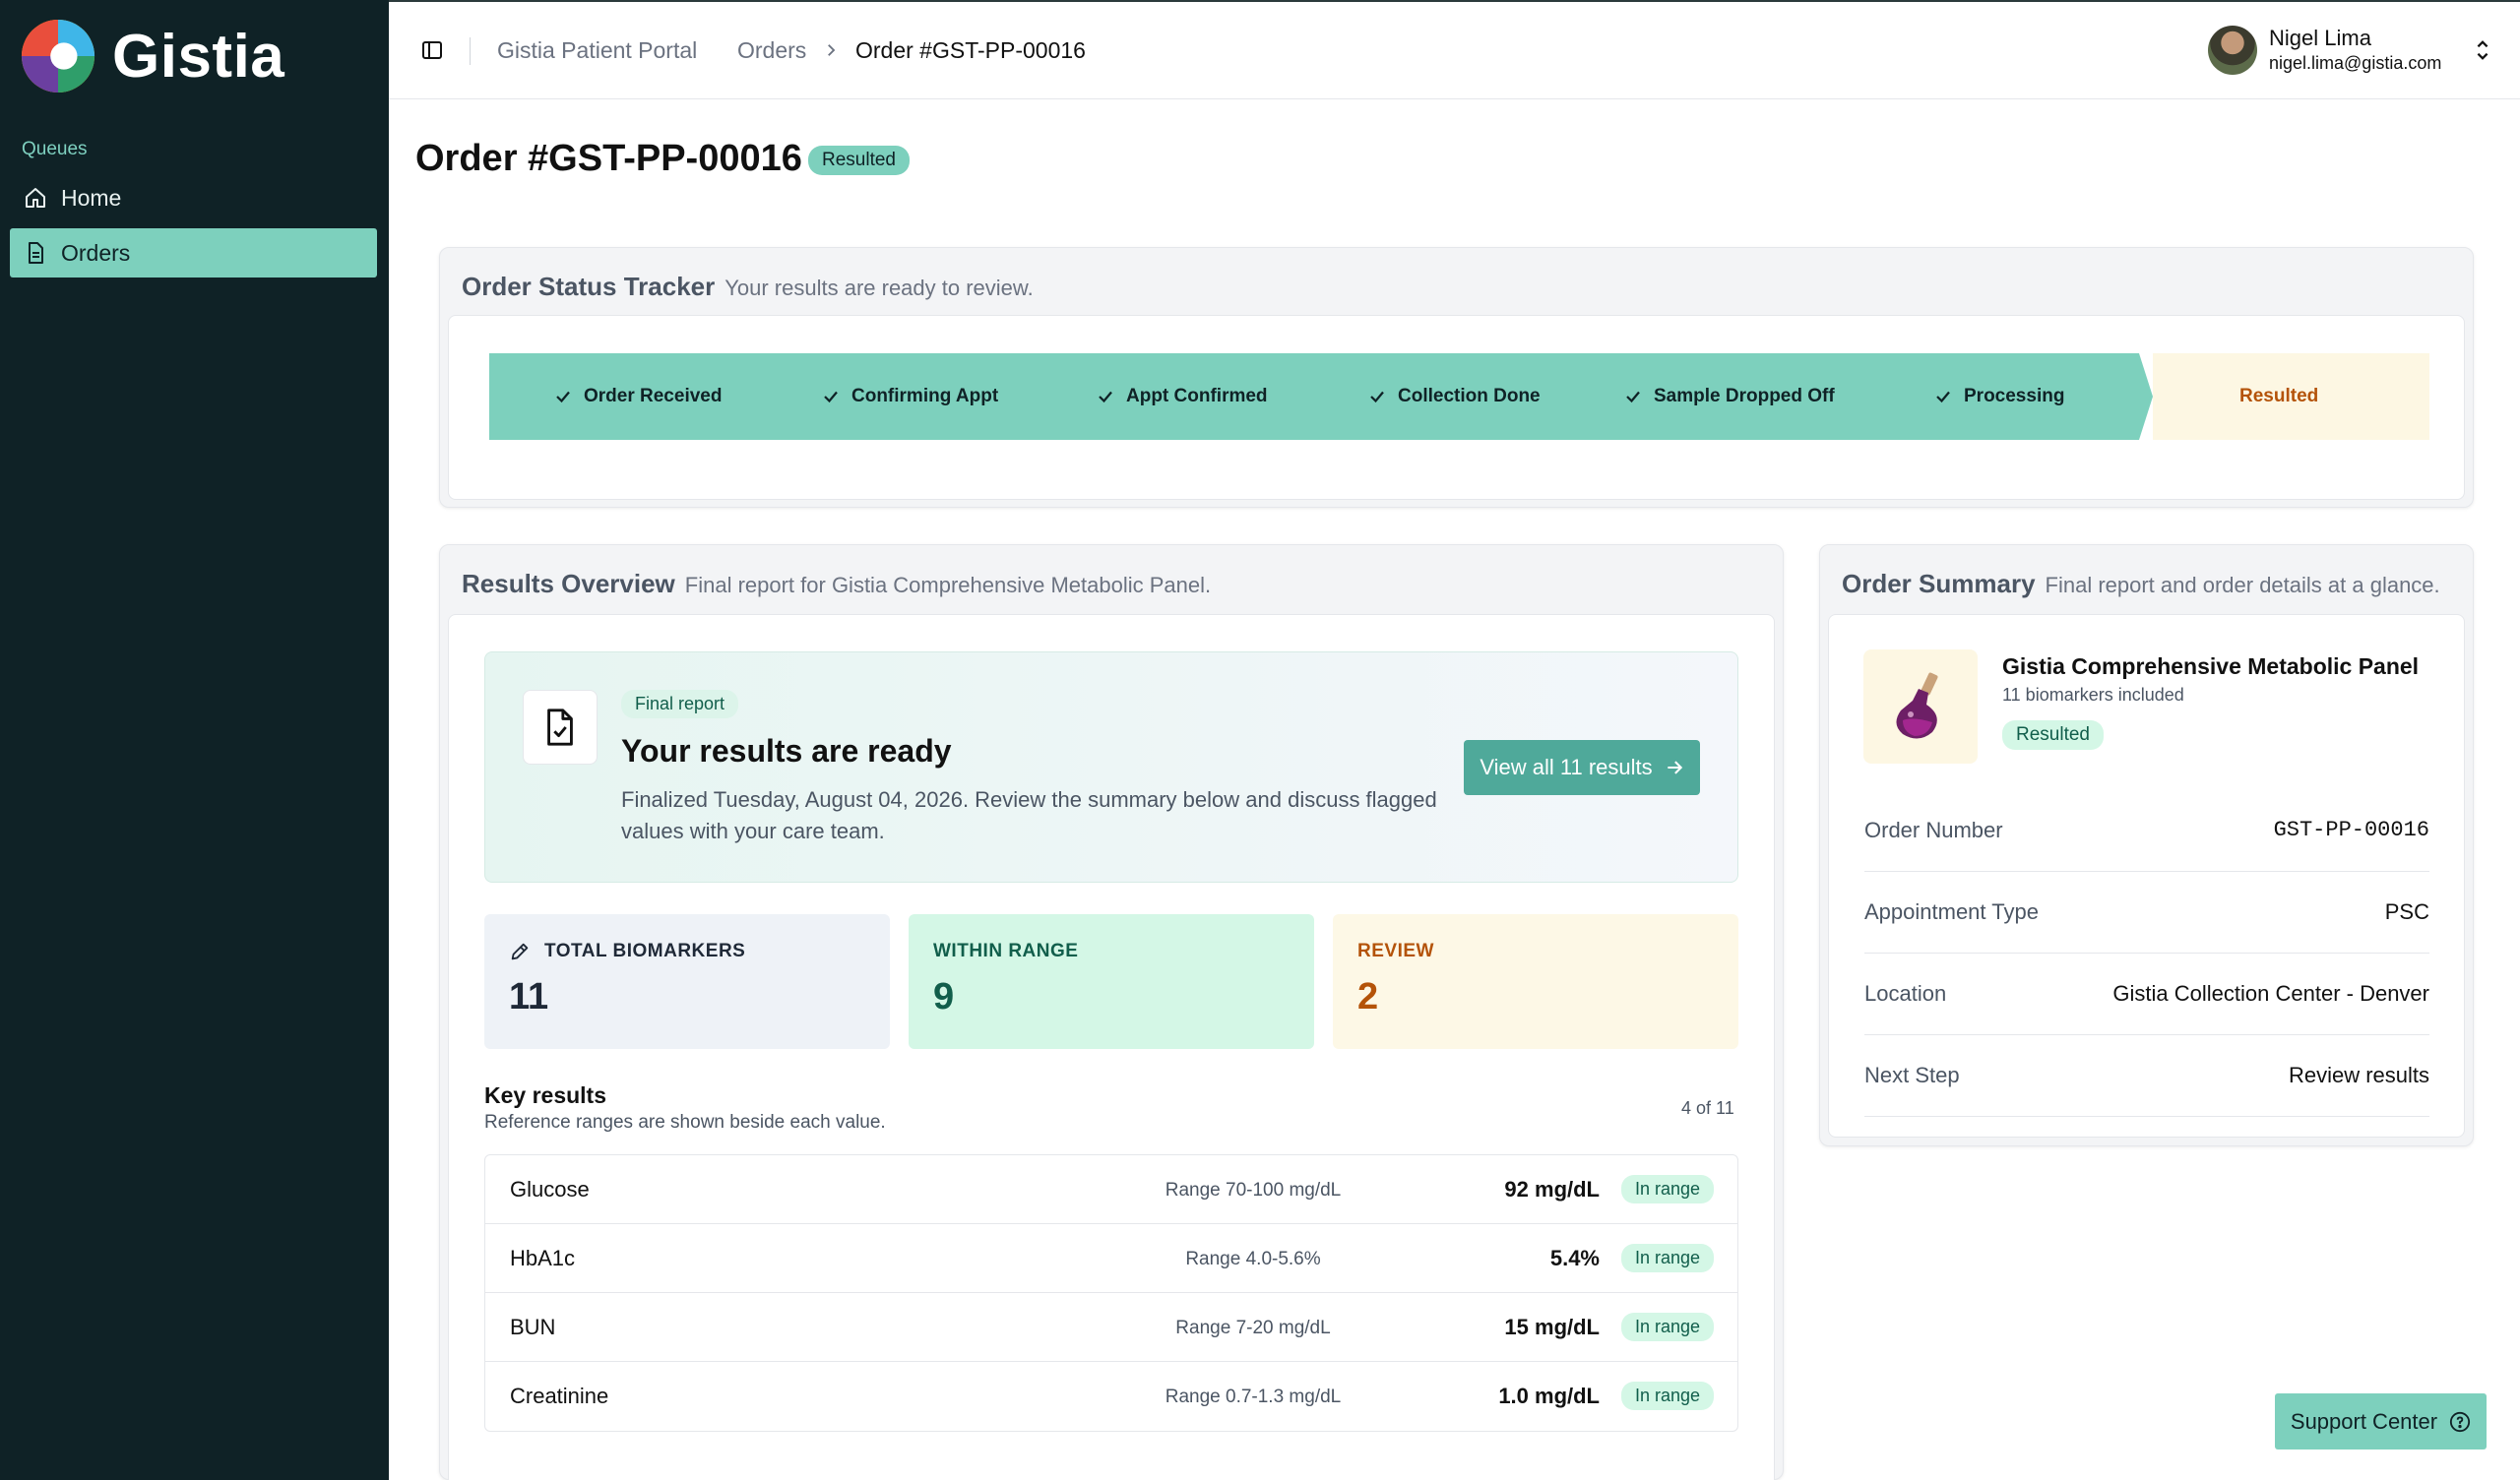 This screenshot has height=1480, width=2520. What do you see at coordinates (879, 288) in the screenshot?
I see `card-subtitle: Your results are ready to review.` at bounding box center [879, 288].